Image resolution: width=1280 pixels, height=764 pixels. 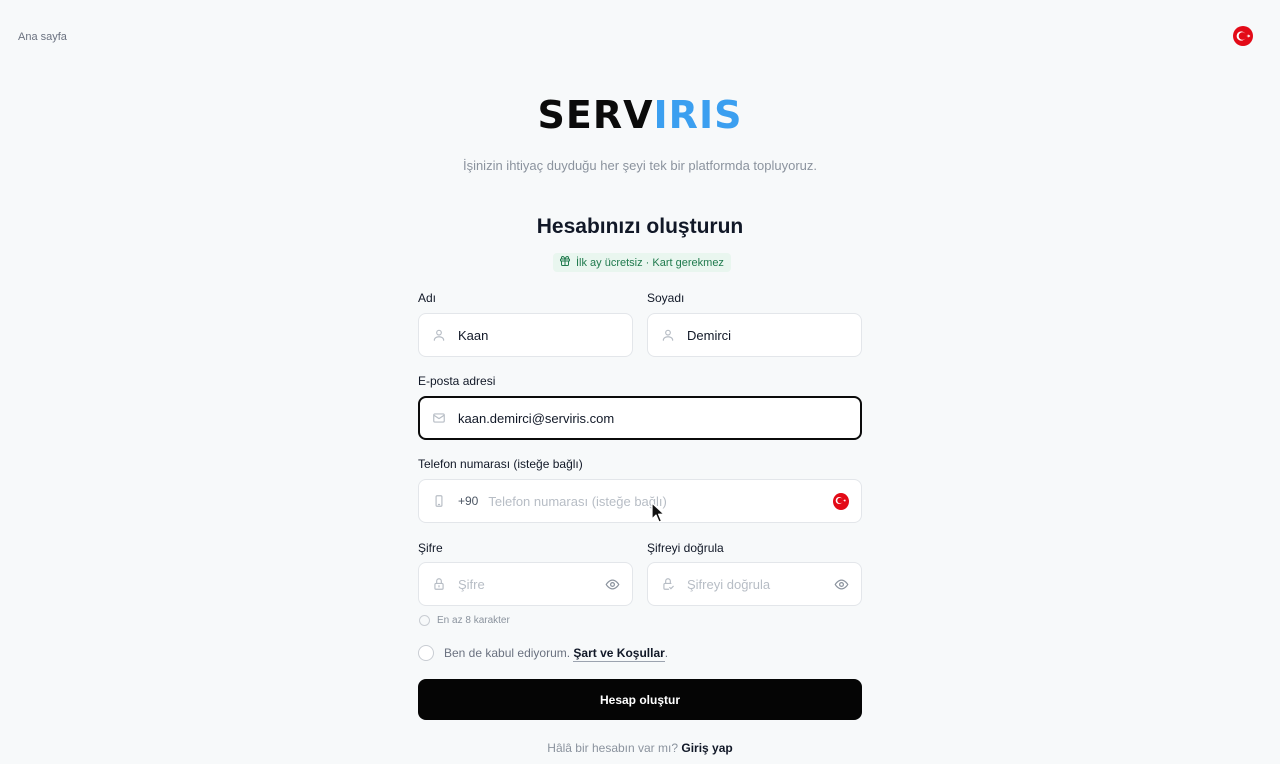 What do you see at coordinates (613, 748) in the screenshot?
I see `login-prompt-text: Hâlâ bir hesabın var mı?` at bounding box center [613, 748].